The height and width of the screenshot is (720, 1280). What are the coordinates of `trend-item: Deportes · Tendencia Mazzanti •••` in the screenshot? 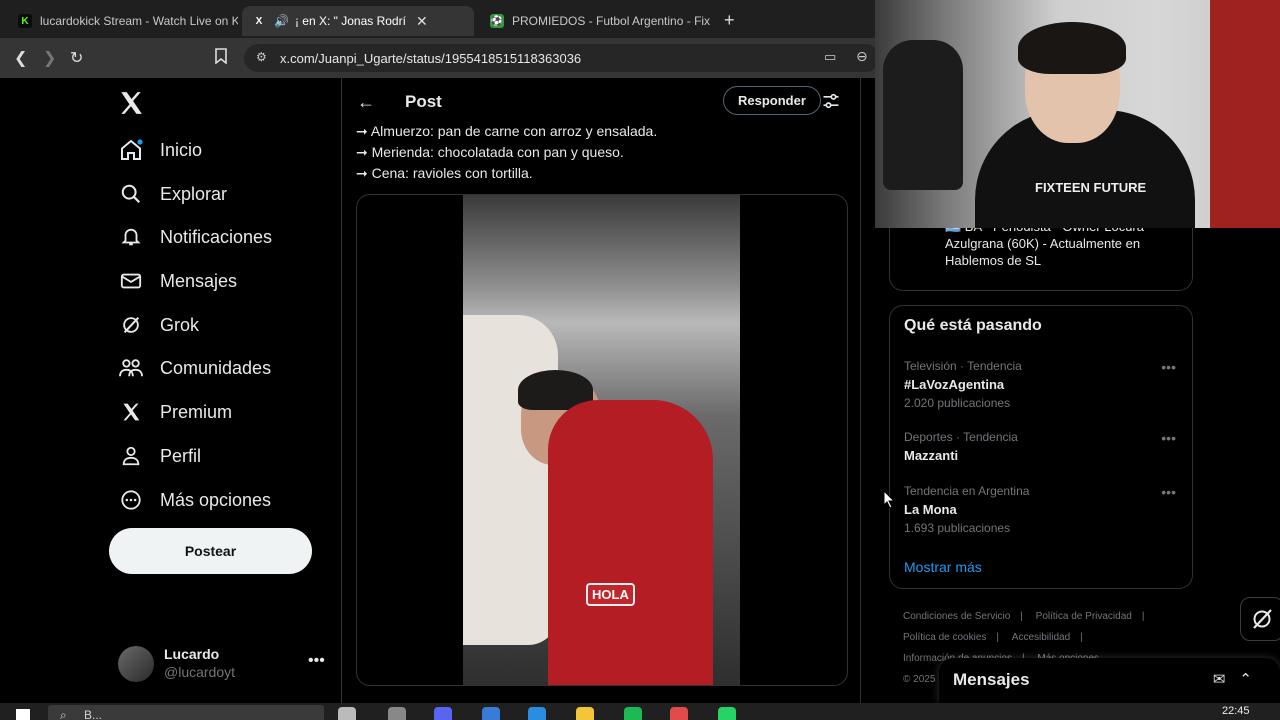 It's located at (1044, 446).